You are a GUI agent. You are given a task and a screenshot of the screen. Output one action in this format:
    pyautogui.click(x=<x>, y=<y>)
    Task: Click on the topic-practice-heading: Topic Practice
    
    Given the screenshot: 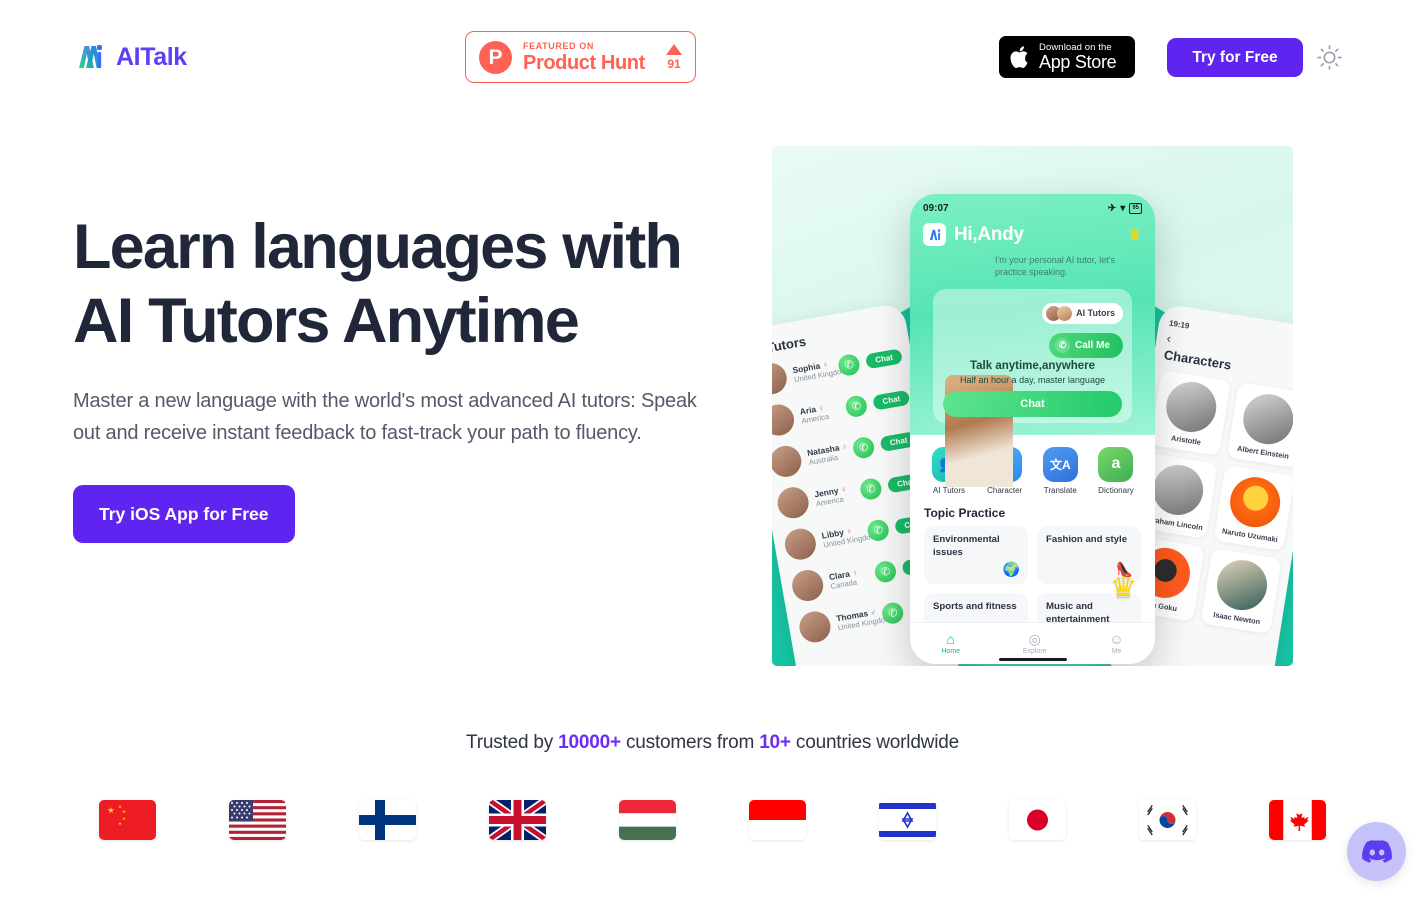 What is the action you would take?
    pyautogui.click(x=1032, y=511)
    